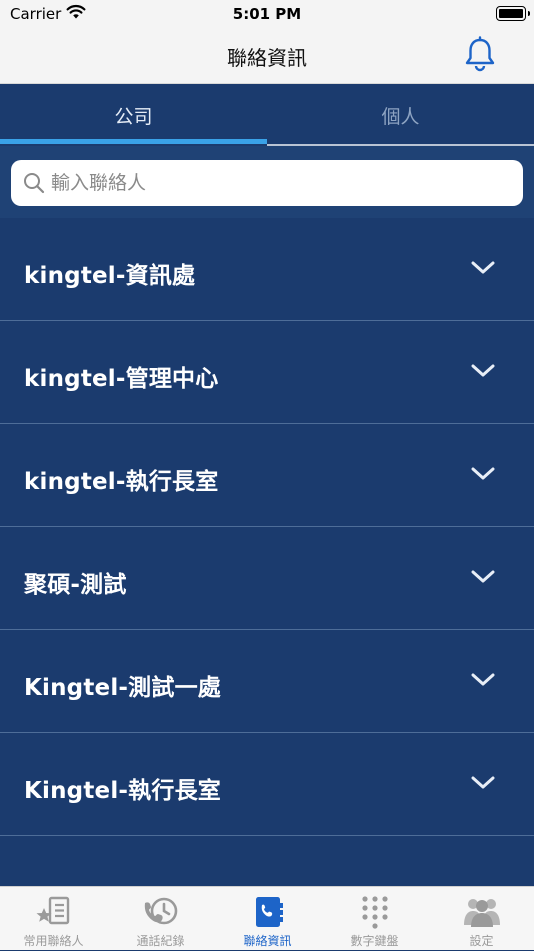 The image size is (534, 951). Describe the element at coordinates (481, 941) in the screenshot. I see `tab-settings-label: 設定` at that location.